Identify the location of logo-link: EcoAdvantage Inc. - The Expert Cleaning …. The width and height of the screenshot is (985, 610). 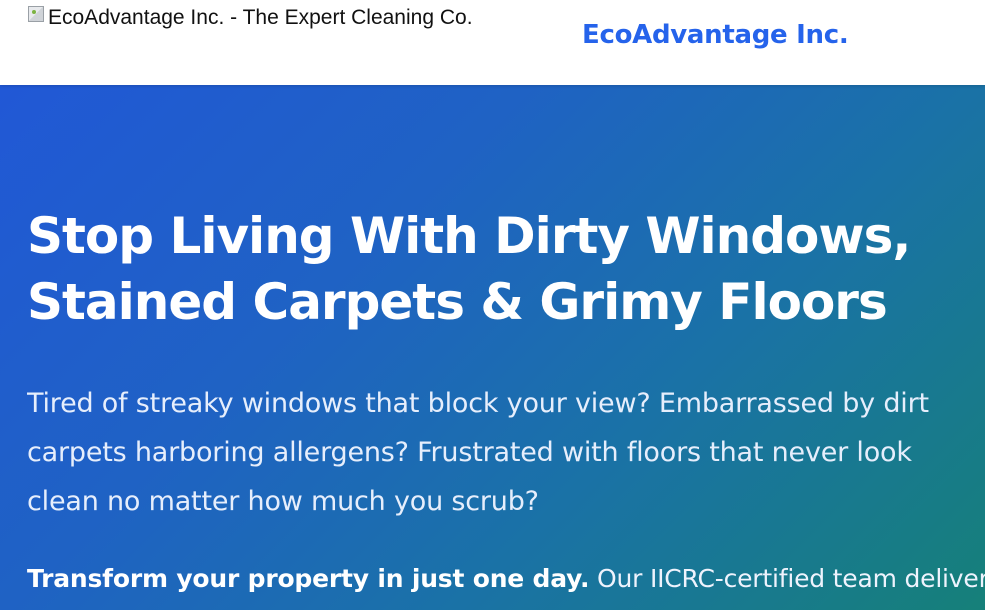
(250, 18).